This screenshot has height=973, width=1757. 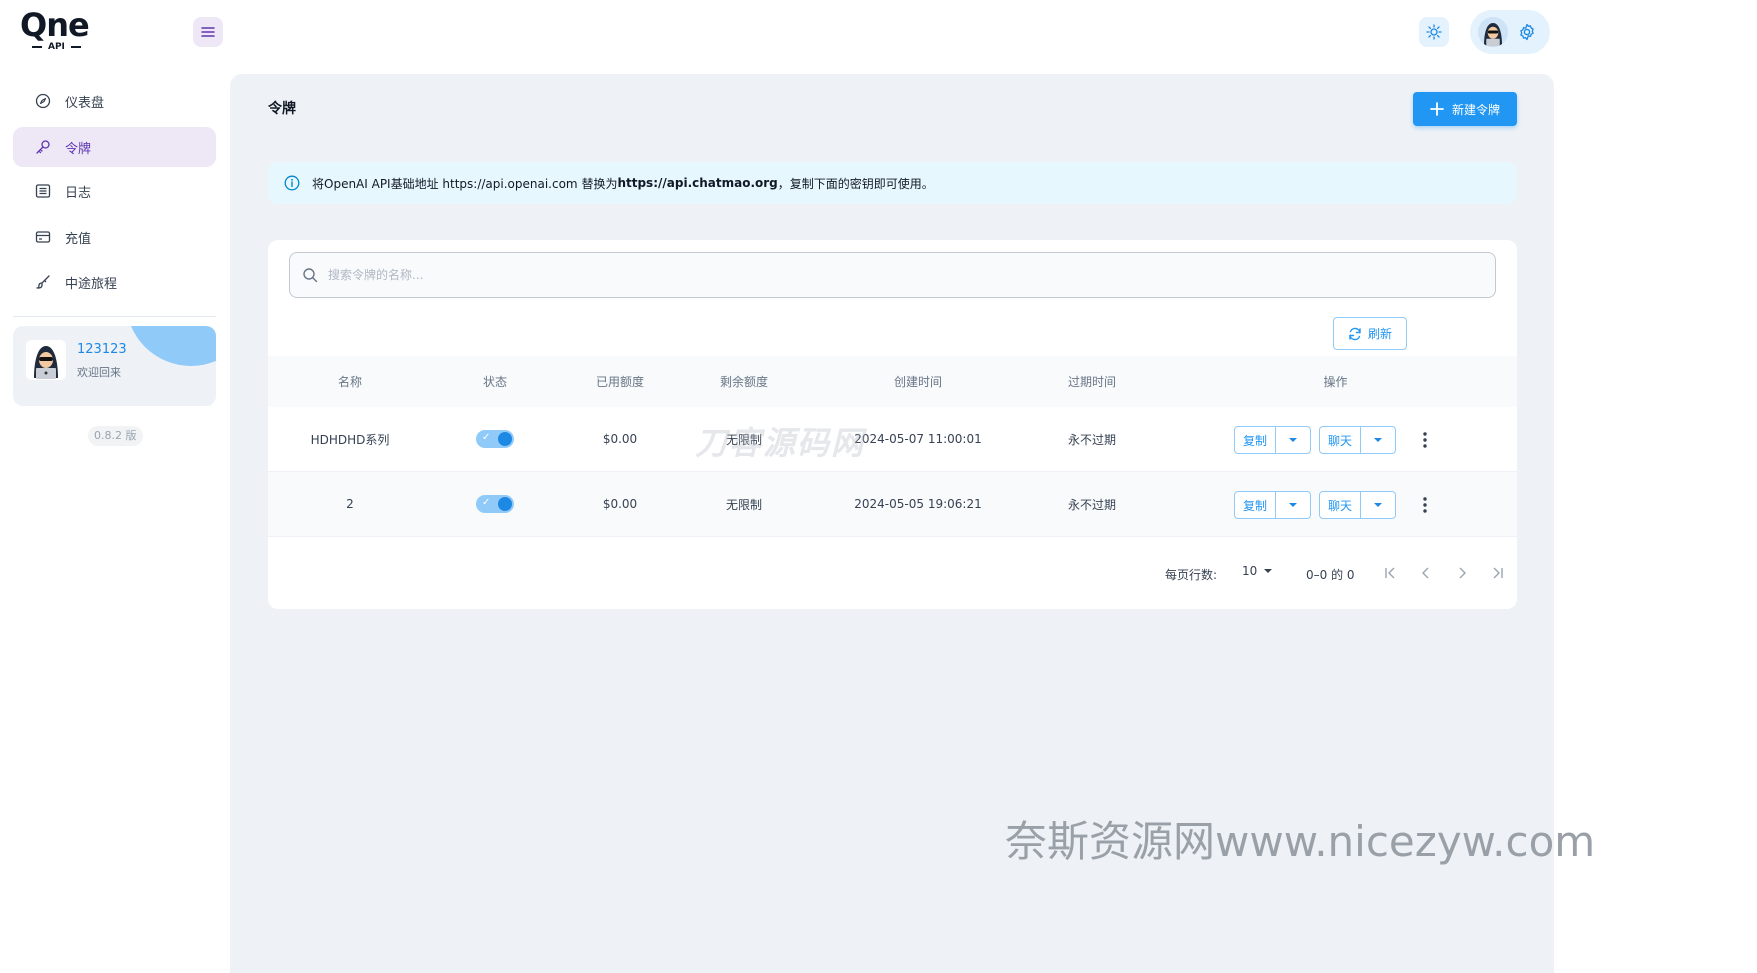 I want to click on sidebar-item-dashboard: 仪表盘, so click(x=114, y=101).